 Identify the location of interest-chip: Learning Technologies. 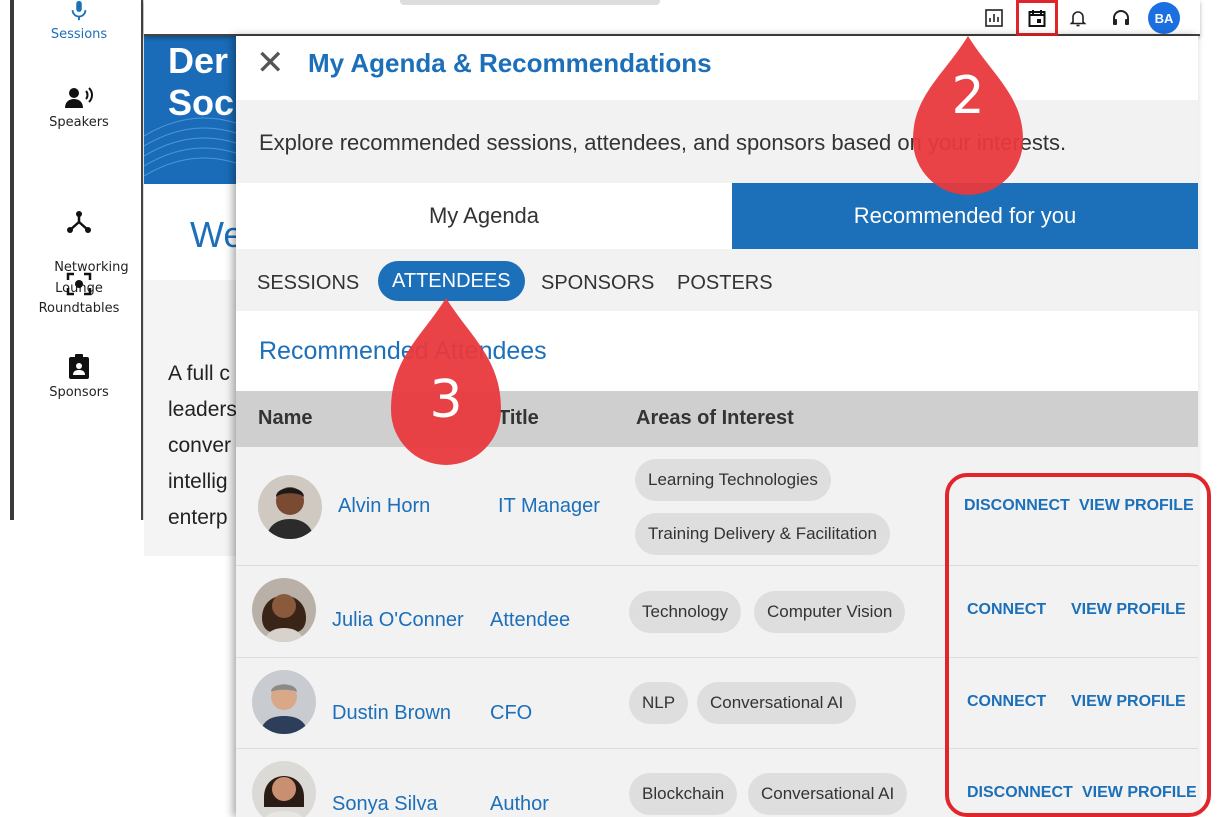
(733, 480).